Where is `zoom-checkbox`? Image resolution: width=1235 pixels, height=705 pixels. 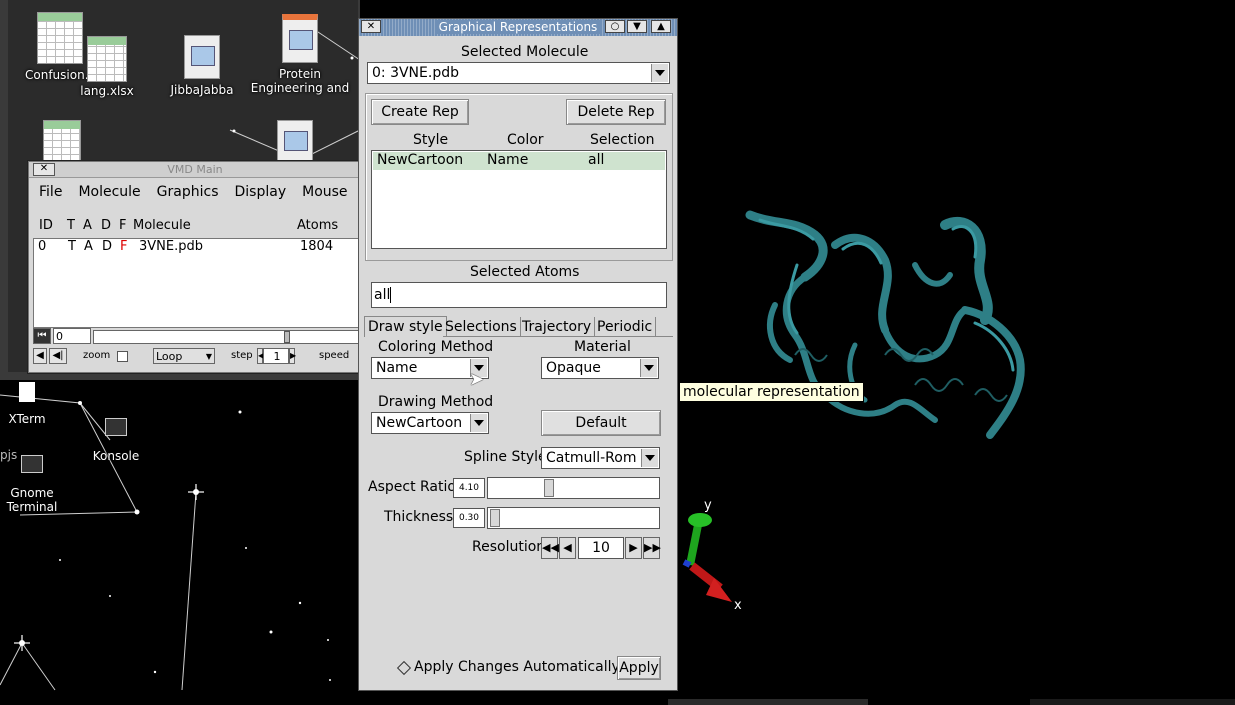 zoom-checkbox is located at coordinates (122, 356).